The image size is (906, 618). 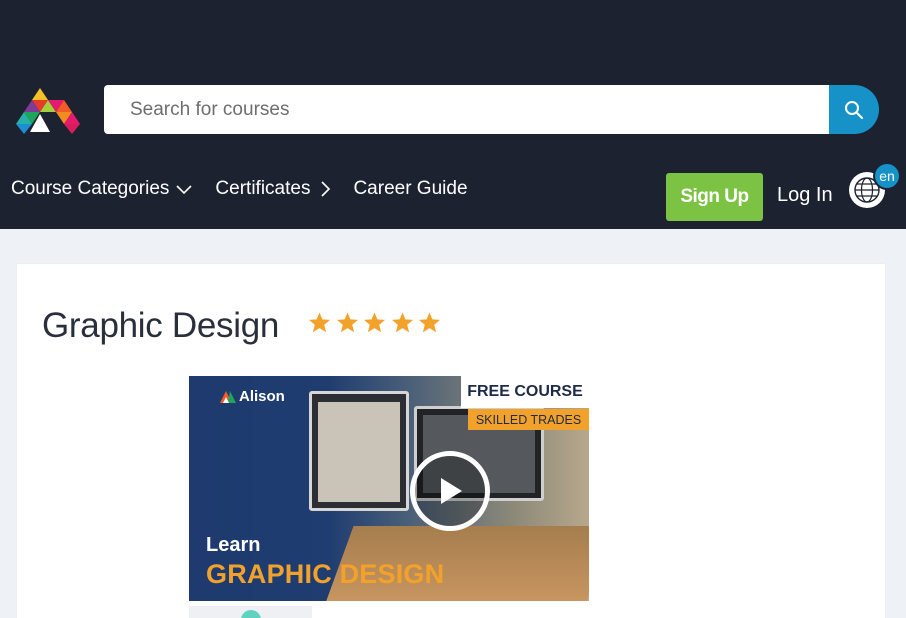 I want to click on play-icon, so click(x=451, y=491).